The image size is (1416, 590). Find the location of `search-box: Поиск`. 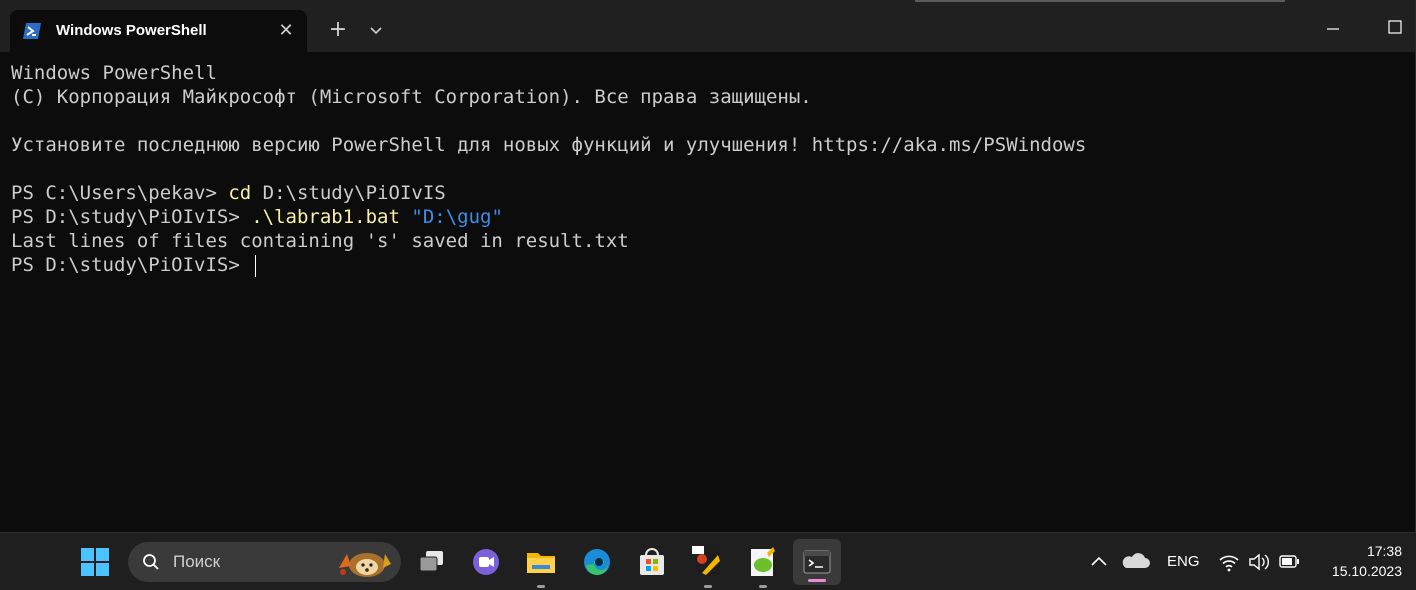

search-box: Поиск is located at coordinates (264, 562).